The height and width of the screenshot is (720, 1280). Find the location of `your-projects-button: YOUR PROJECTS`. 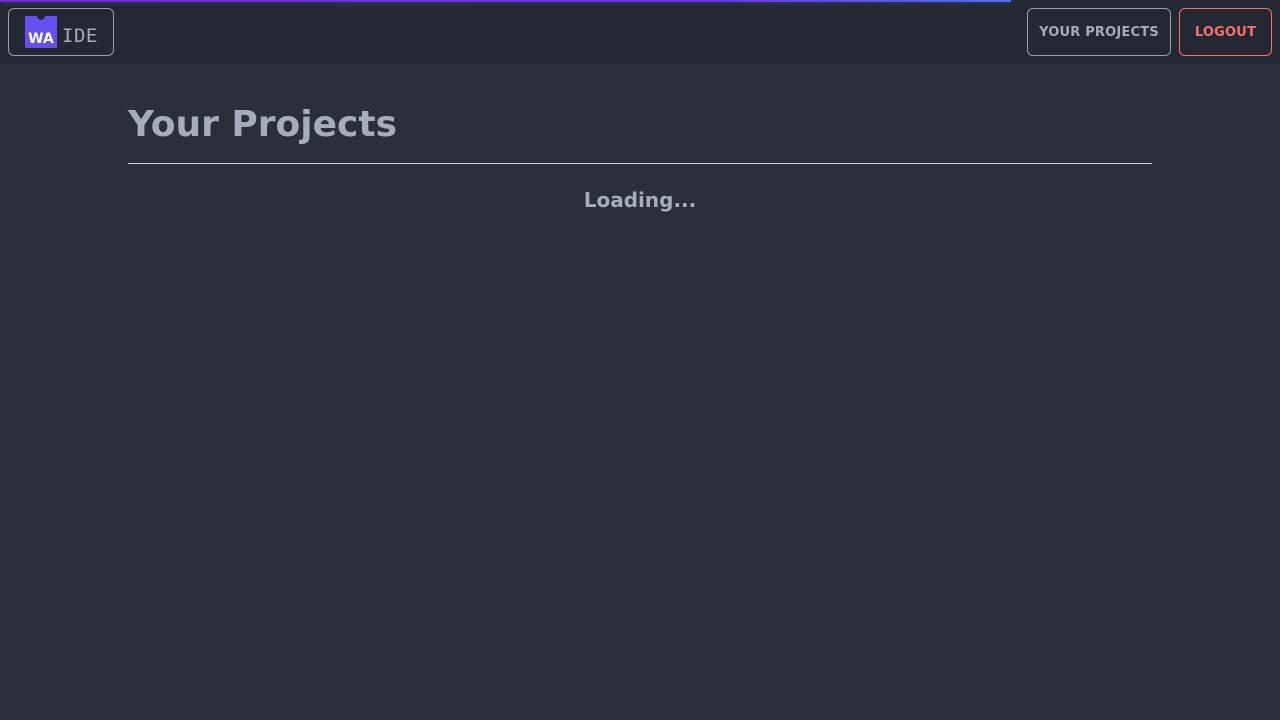

your-projects-button: YOUR PROJECTS is located at coordinates (1099, 32).